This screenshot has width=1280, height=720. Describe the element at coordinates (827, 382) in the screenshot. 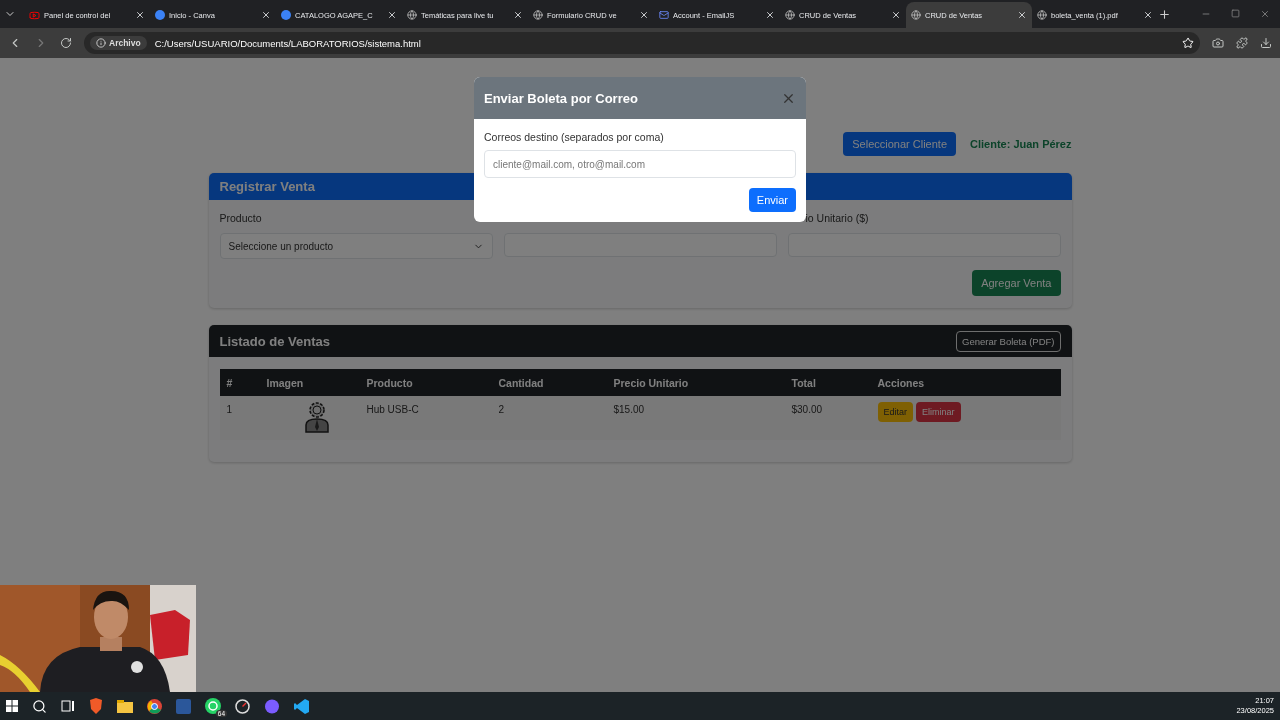

I see `column-header: Total` at that location.